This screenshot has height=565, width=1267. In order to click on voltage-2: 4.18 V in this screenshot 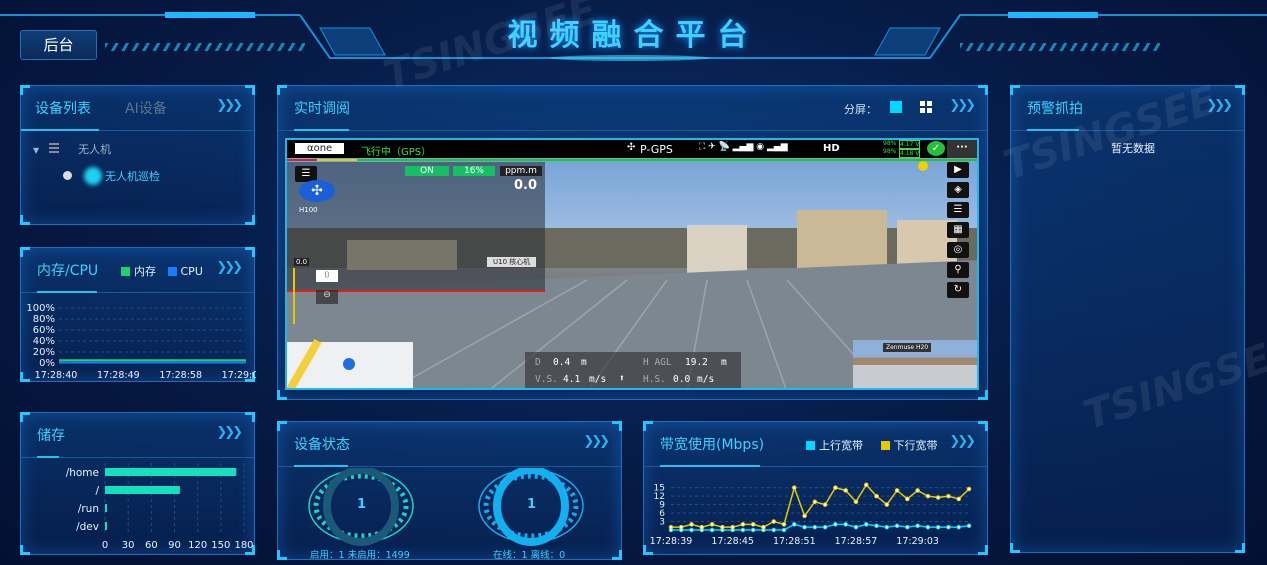, I will do `click(910, 153)`.